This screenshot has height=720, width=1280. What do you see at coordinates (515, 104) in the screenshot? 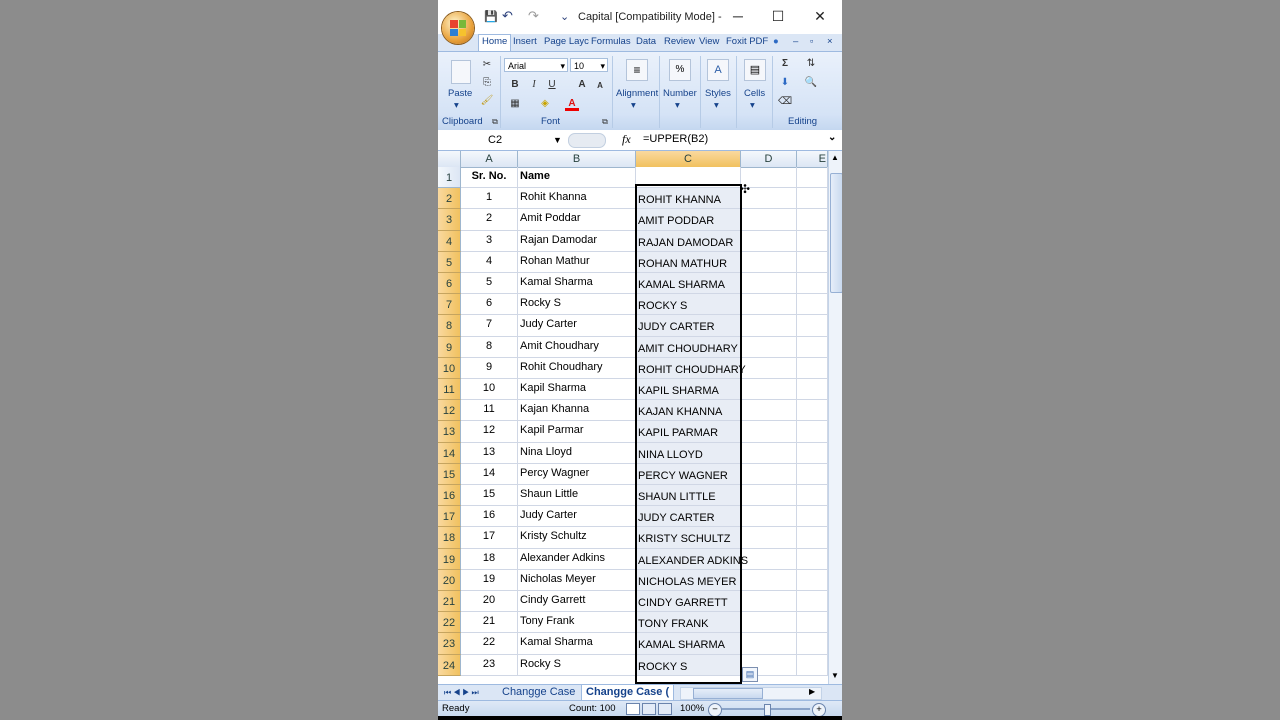
I see `borders-icon: ▦` at bounding box center [515, 104].